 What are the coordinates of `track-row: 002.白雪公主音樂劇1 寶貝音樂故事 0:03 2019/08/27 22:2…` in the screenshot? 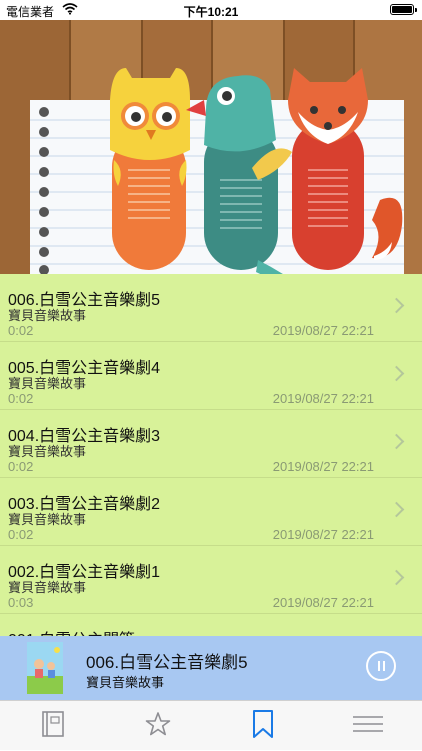 It's located at (211, 580).